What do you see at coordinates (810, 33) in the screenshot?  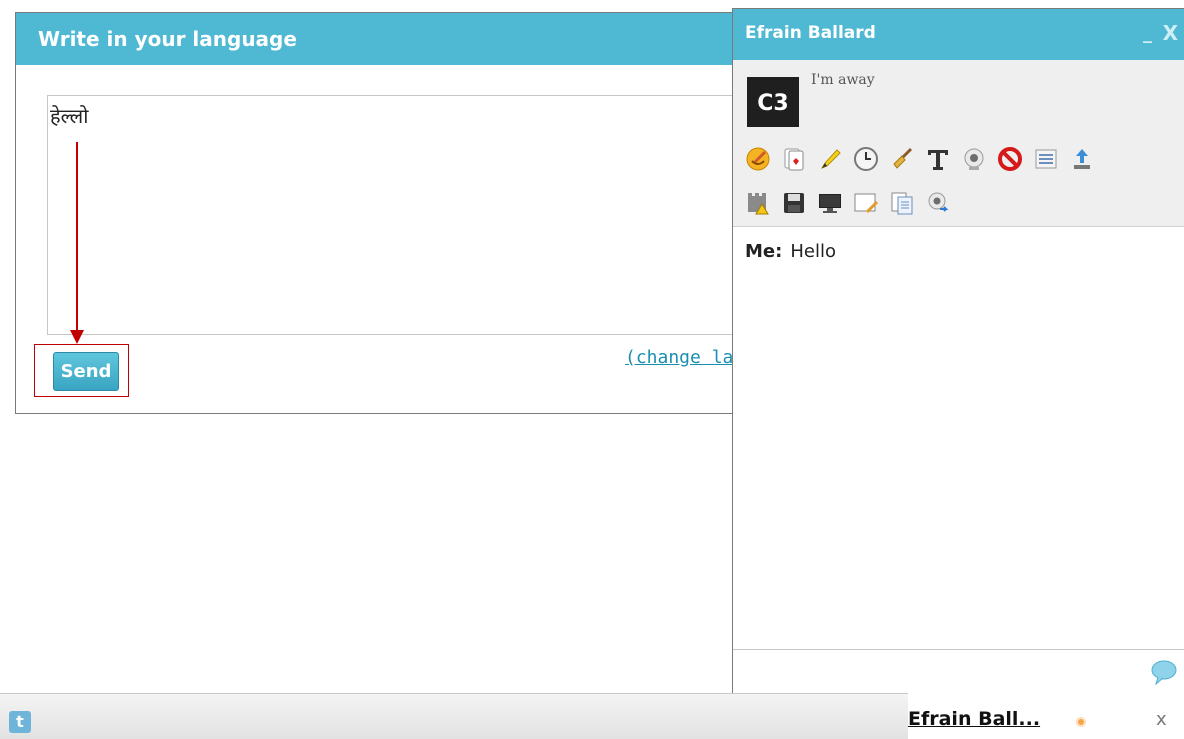 I see `chat-title: Efrain Ballard` at bounding box center [810, 33].